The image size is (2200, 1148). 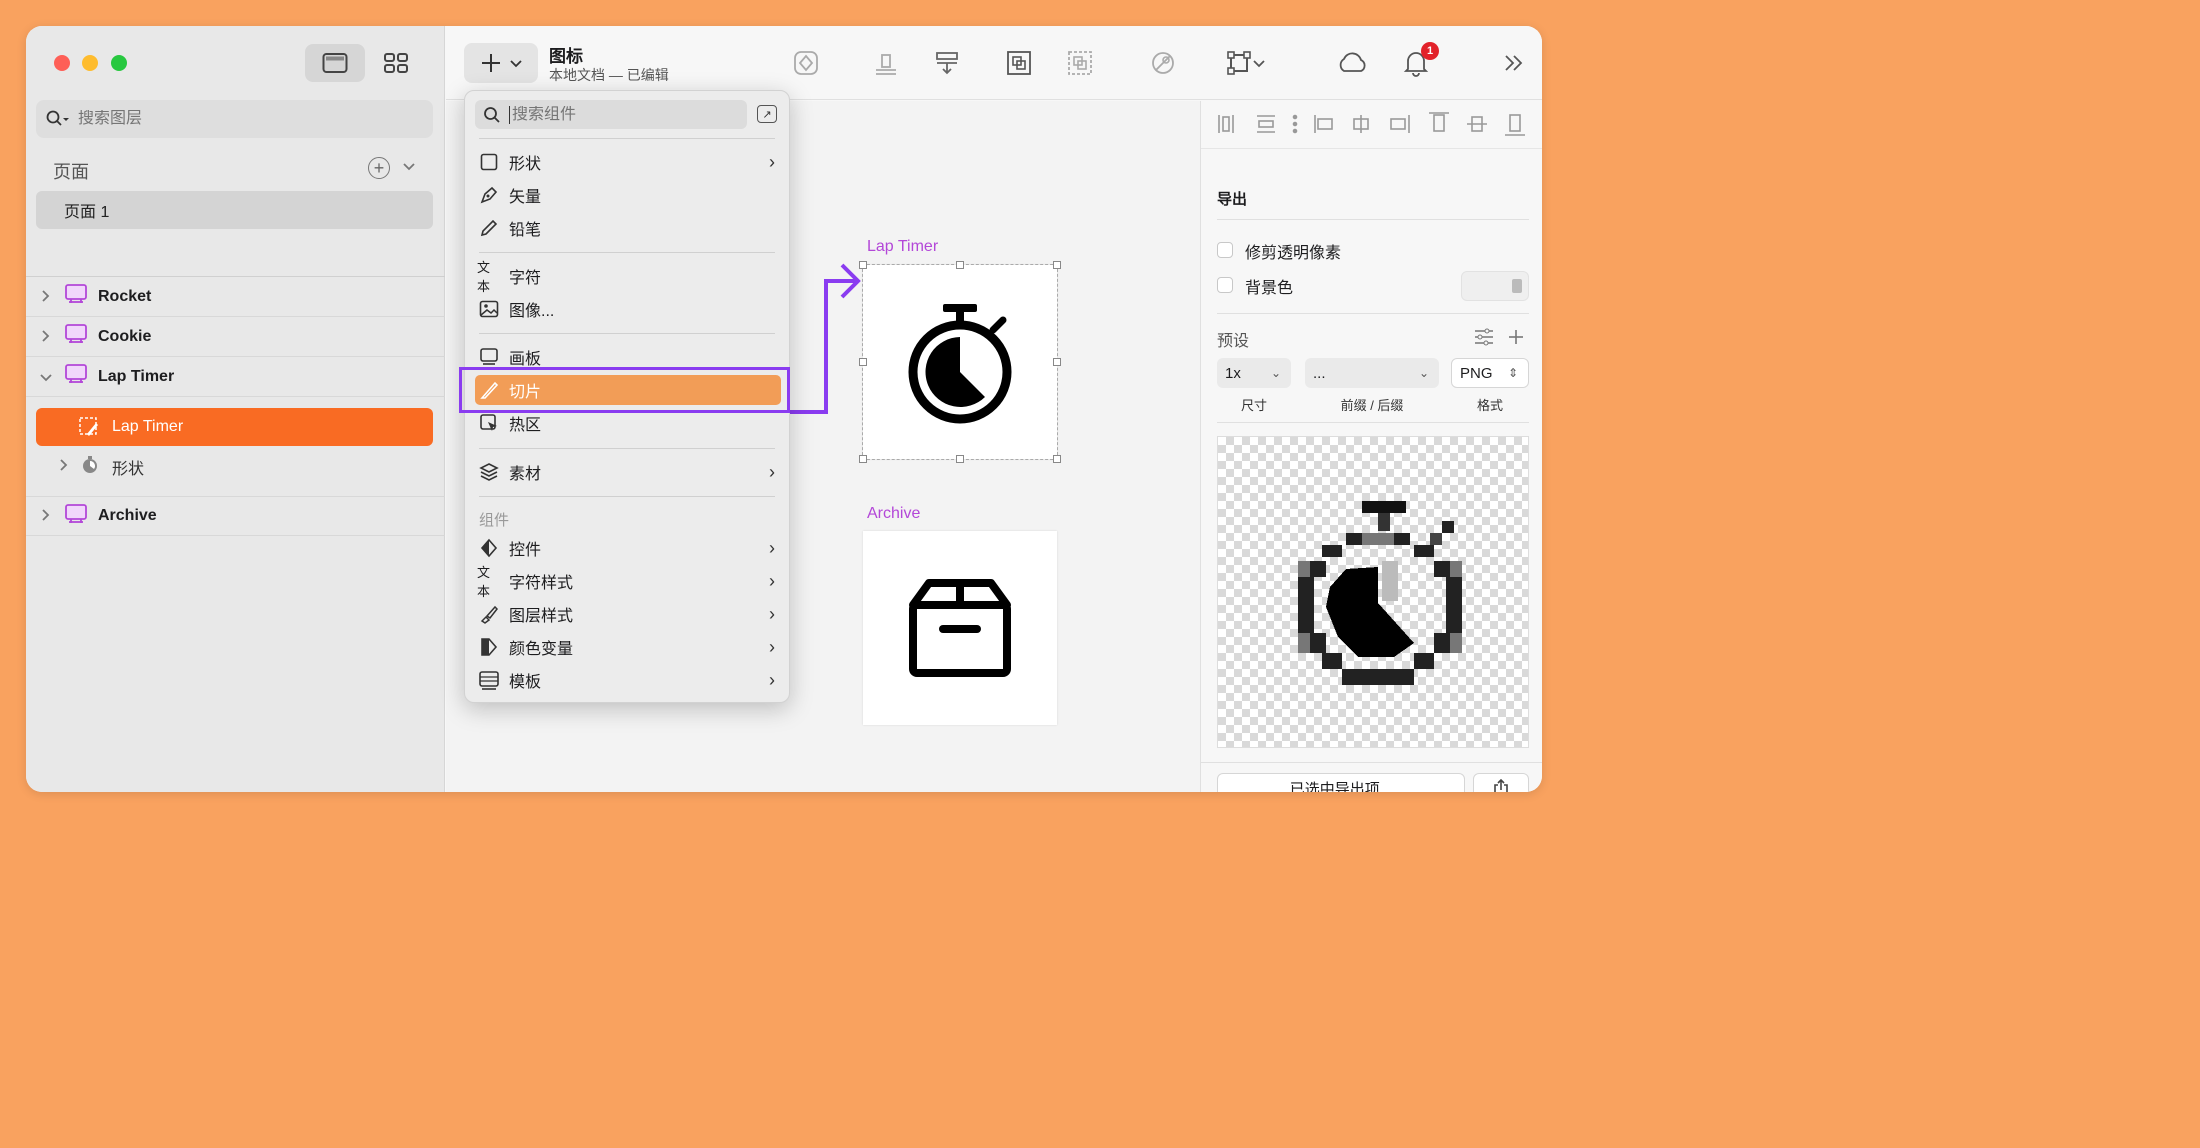 What do you see at coordinates (235, 297) in the screenshot?
I see `layer-rocket: Rocket` at bounding box center [235, 297].